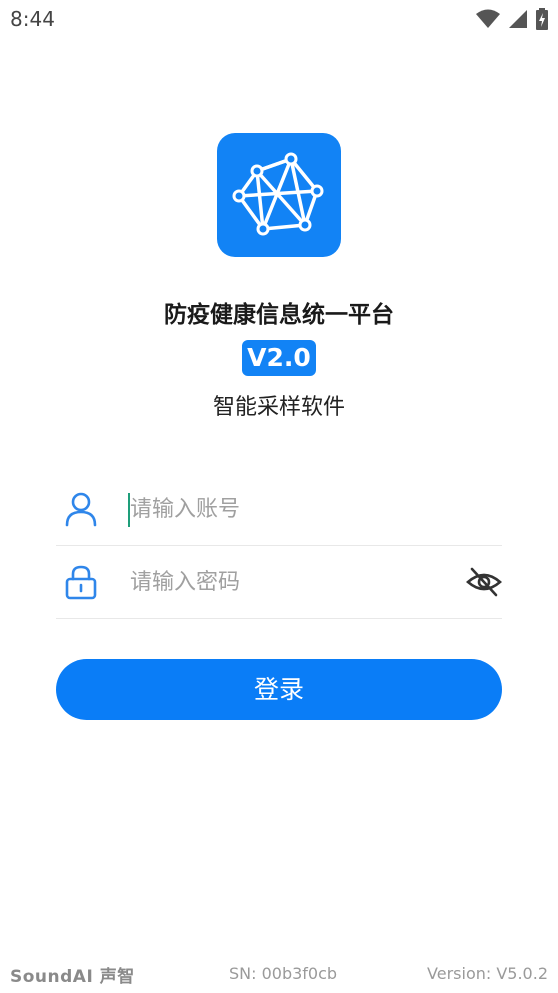 The image size is (558, 993). What do you see at coordinates (487, 973) in the screenshot?
I see `app-version: Version: V5.0.2` at bounding box center [487, 973].